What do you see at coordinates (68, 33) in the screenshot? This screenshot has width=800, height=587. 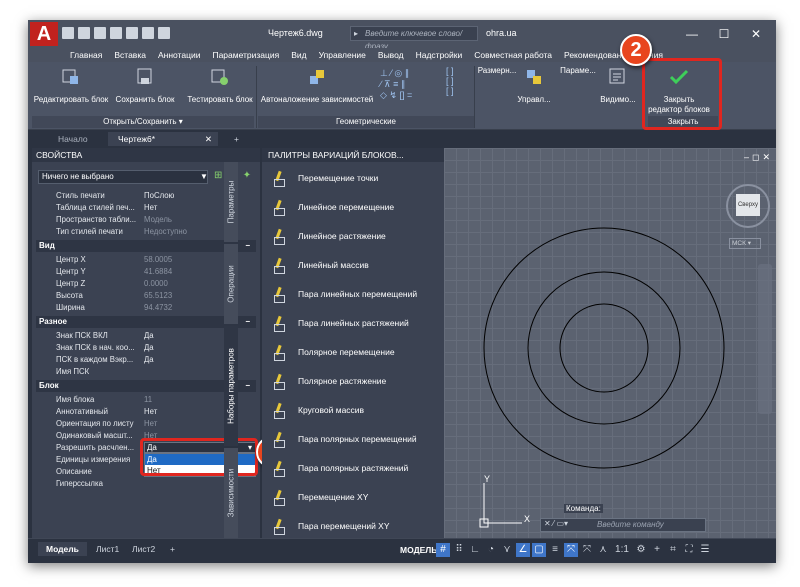 I see `new-icon` at bounding box center [68, 33].